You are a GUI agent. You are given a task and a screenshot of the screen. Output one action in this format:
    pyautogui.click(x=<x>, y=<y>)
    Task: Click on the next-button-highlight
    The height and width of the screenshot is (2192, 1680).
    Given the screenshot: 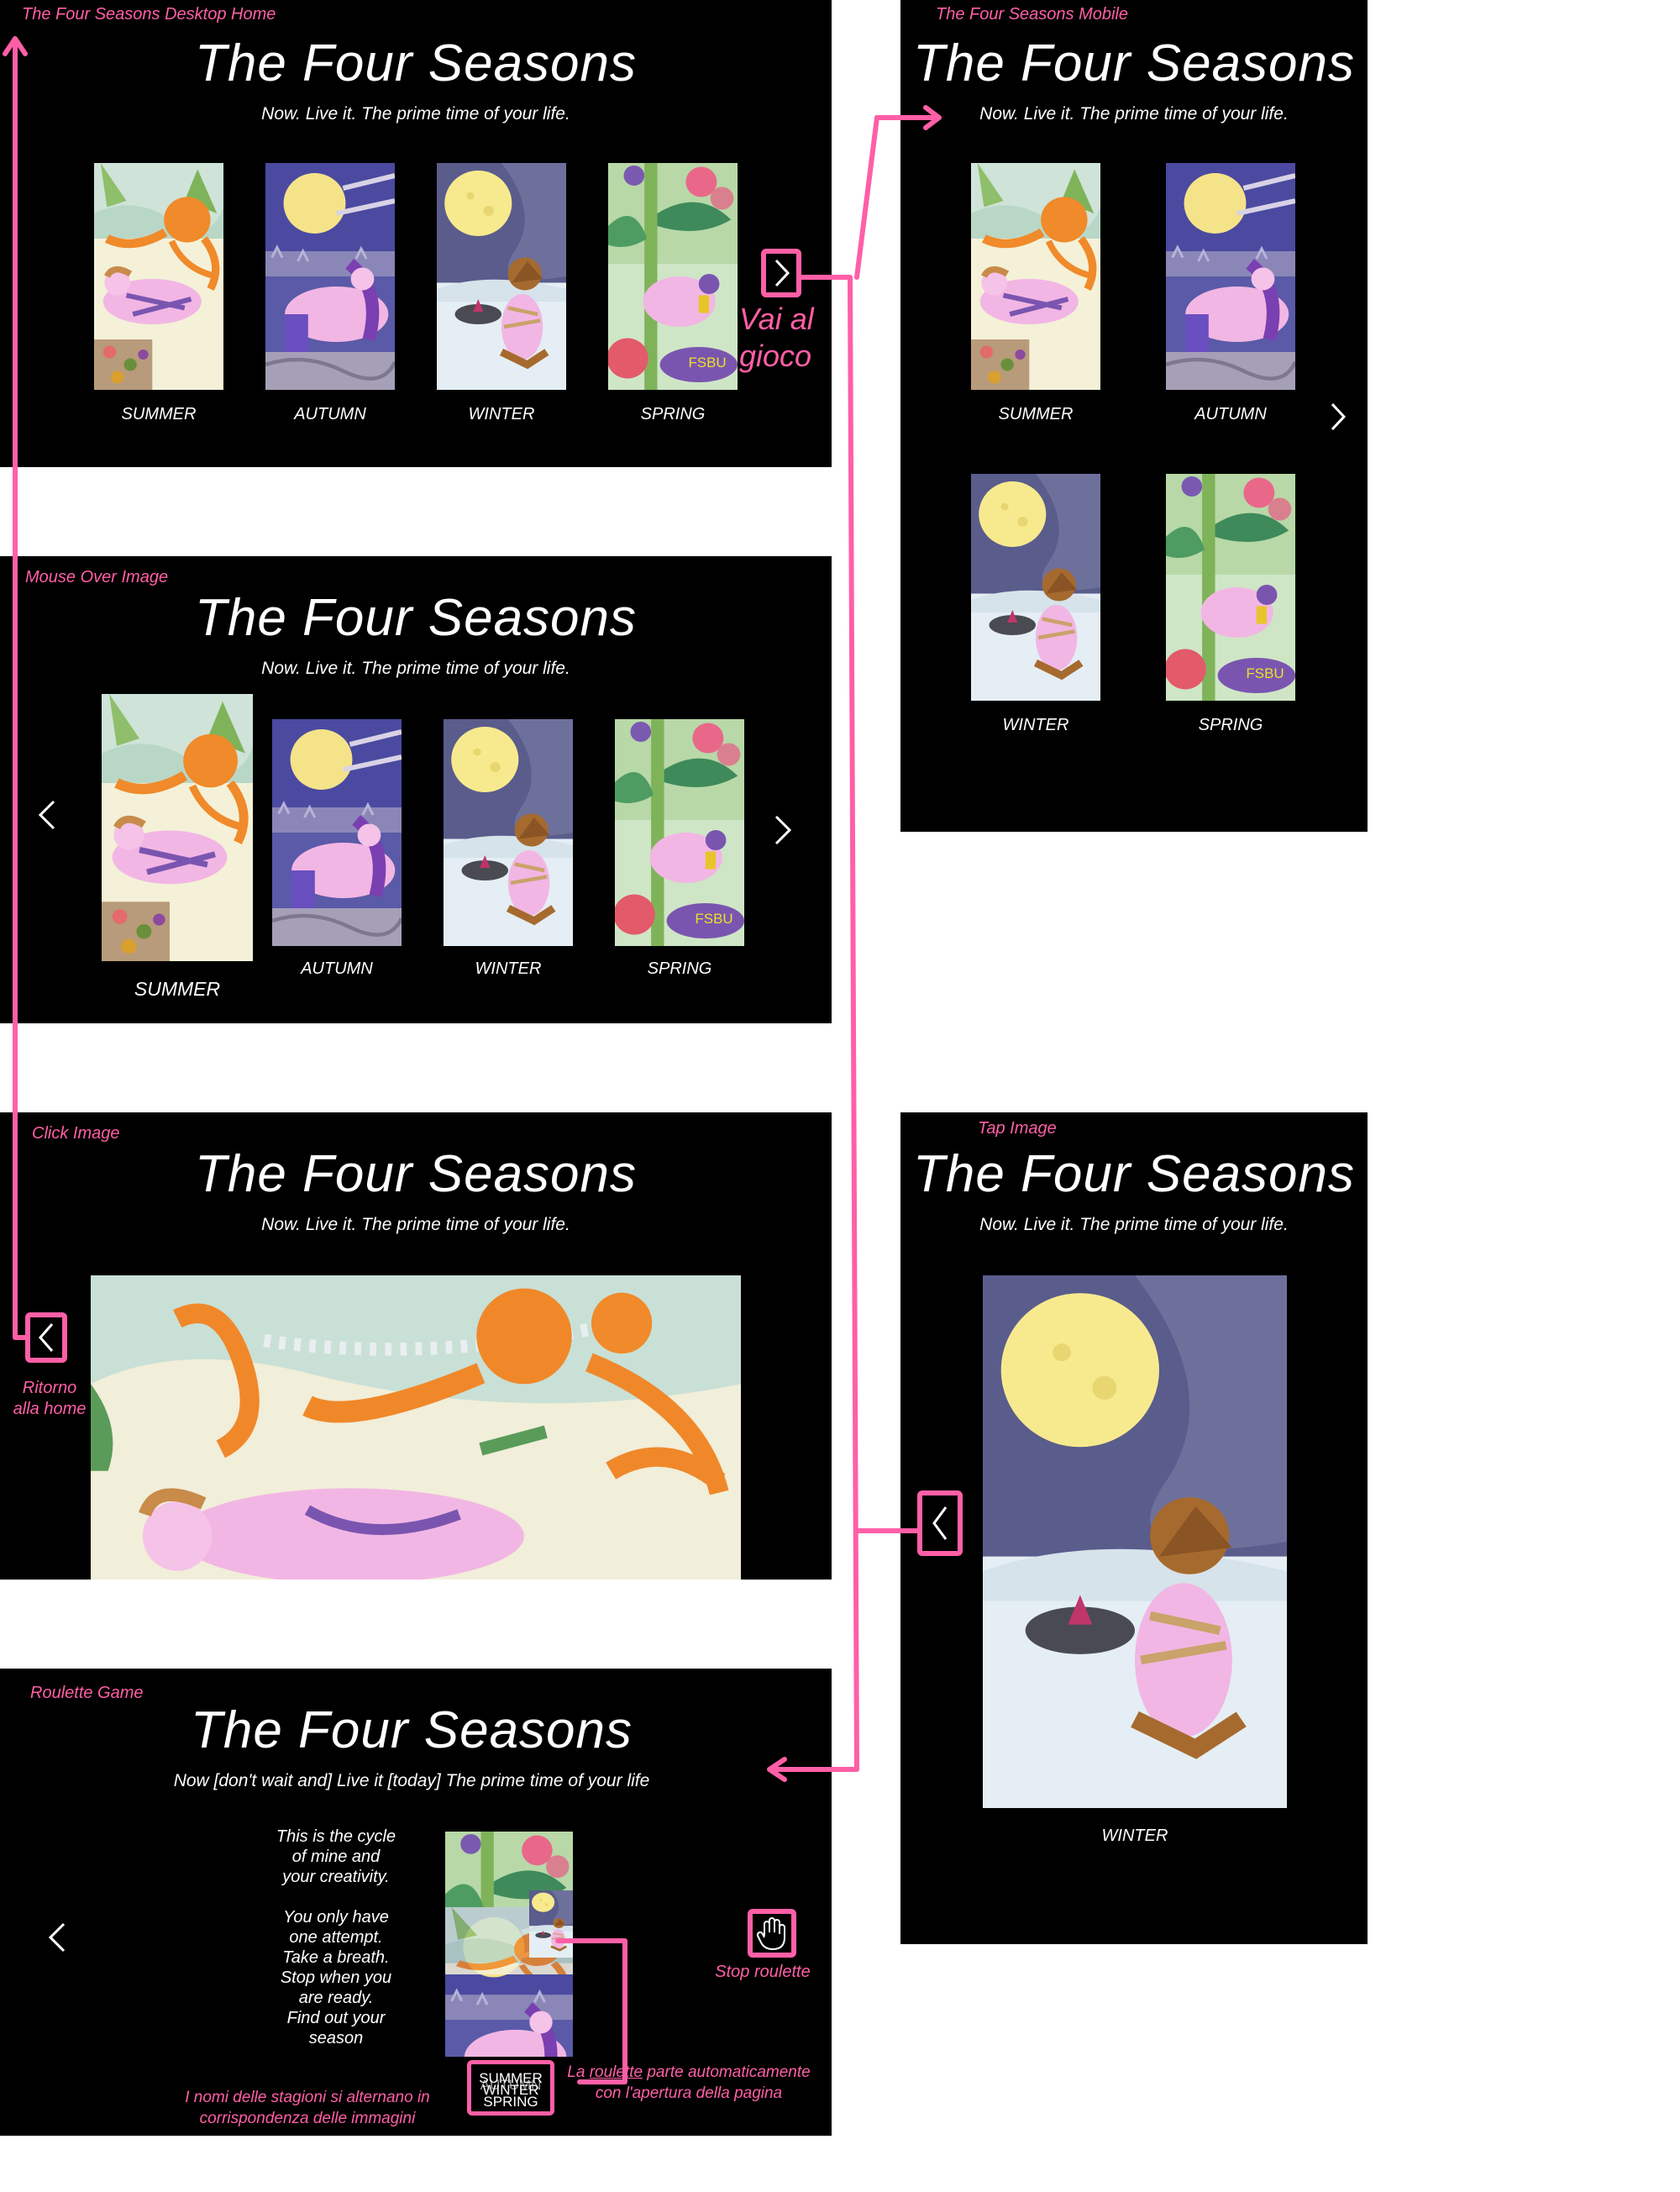 What is the action you would take?
    pyautogui.click(x=781, y=273)
    